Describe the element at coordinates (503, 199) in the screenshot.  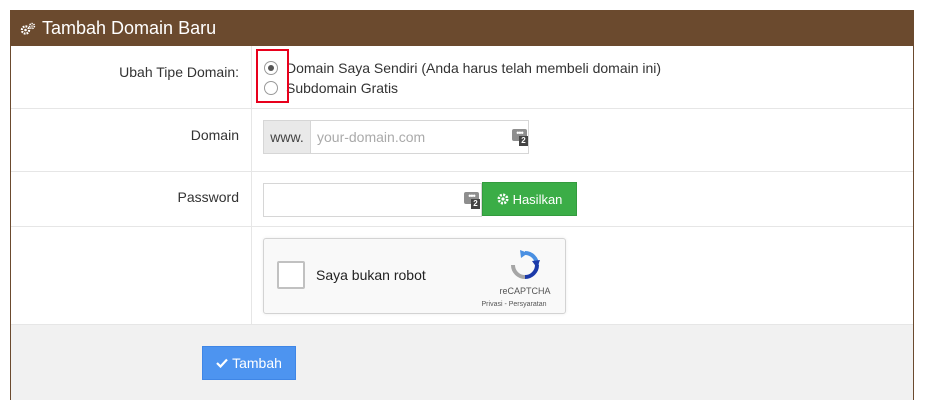
I see `cog-icon` at that location.